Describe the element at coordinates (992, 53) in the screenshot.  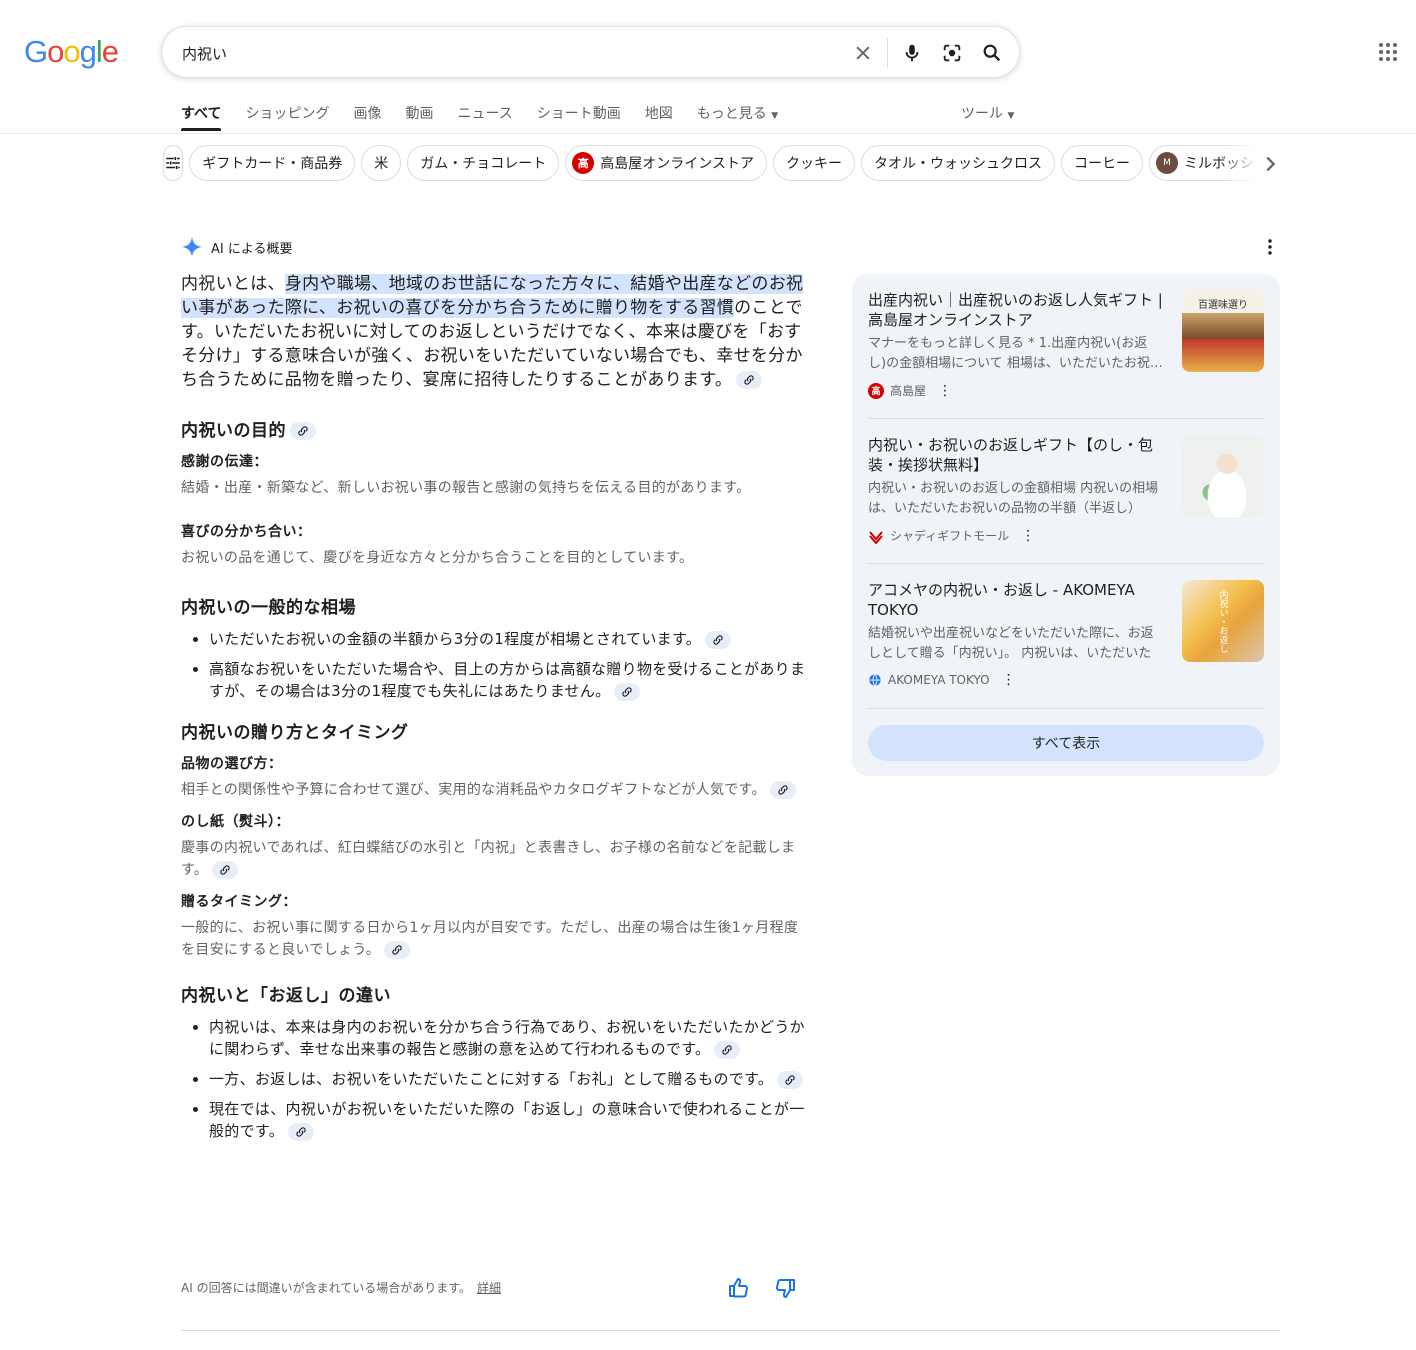
I see `search-icon` at that location.